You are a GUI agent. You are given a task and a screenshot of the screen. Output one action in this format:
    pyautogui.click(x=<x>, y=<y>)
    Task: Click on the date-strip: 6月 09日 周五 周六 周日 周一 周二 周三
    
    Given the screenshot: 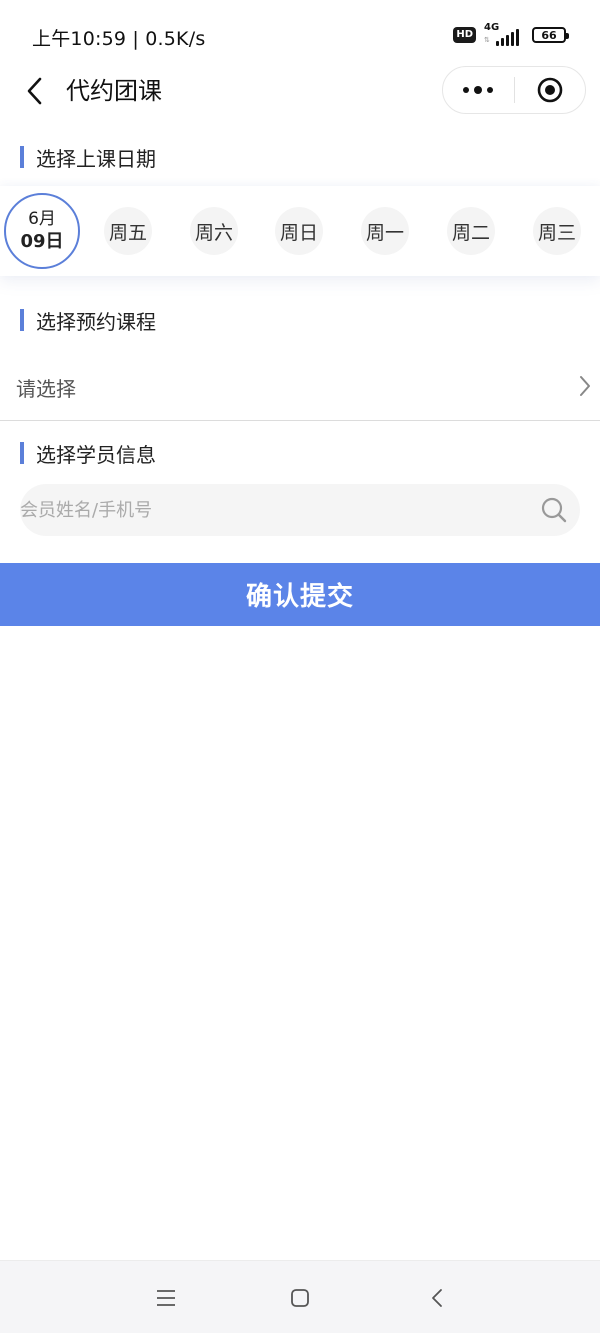 What is the action you would take?
    pyautogui.click(x=300, y=231)
    